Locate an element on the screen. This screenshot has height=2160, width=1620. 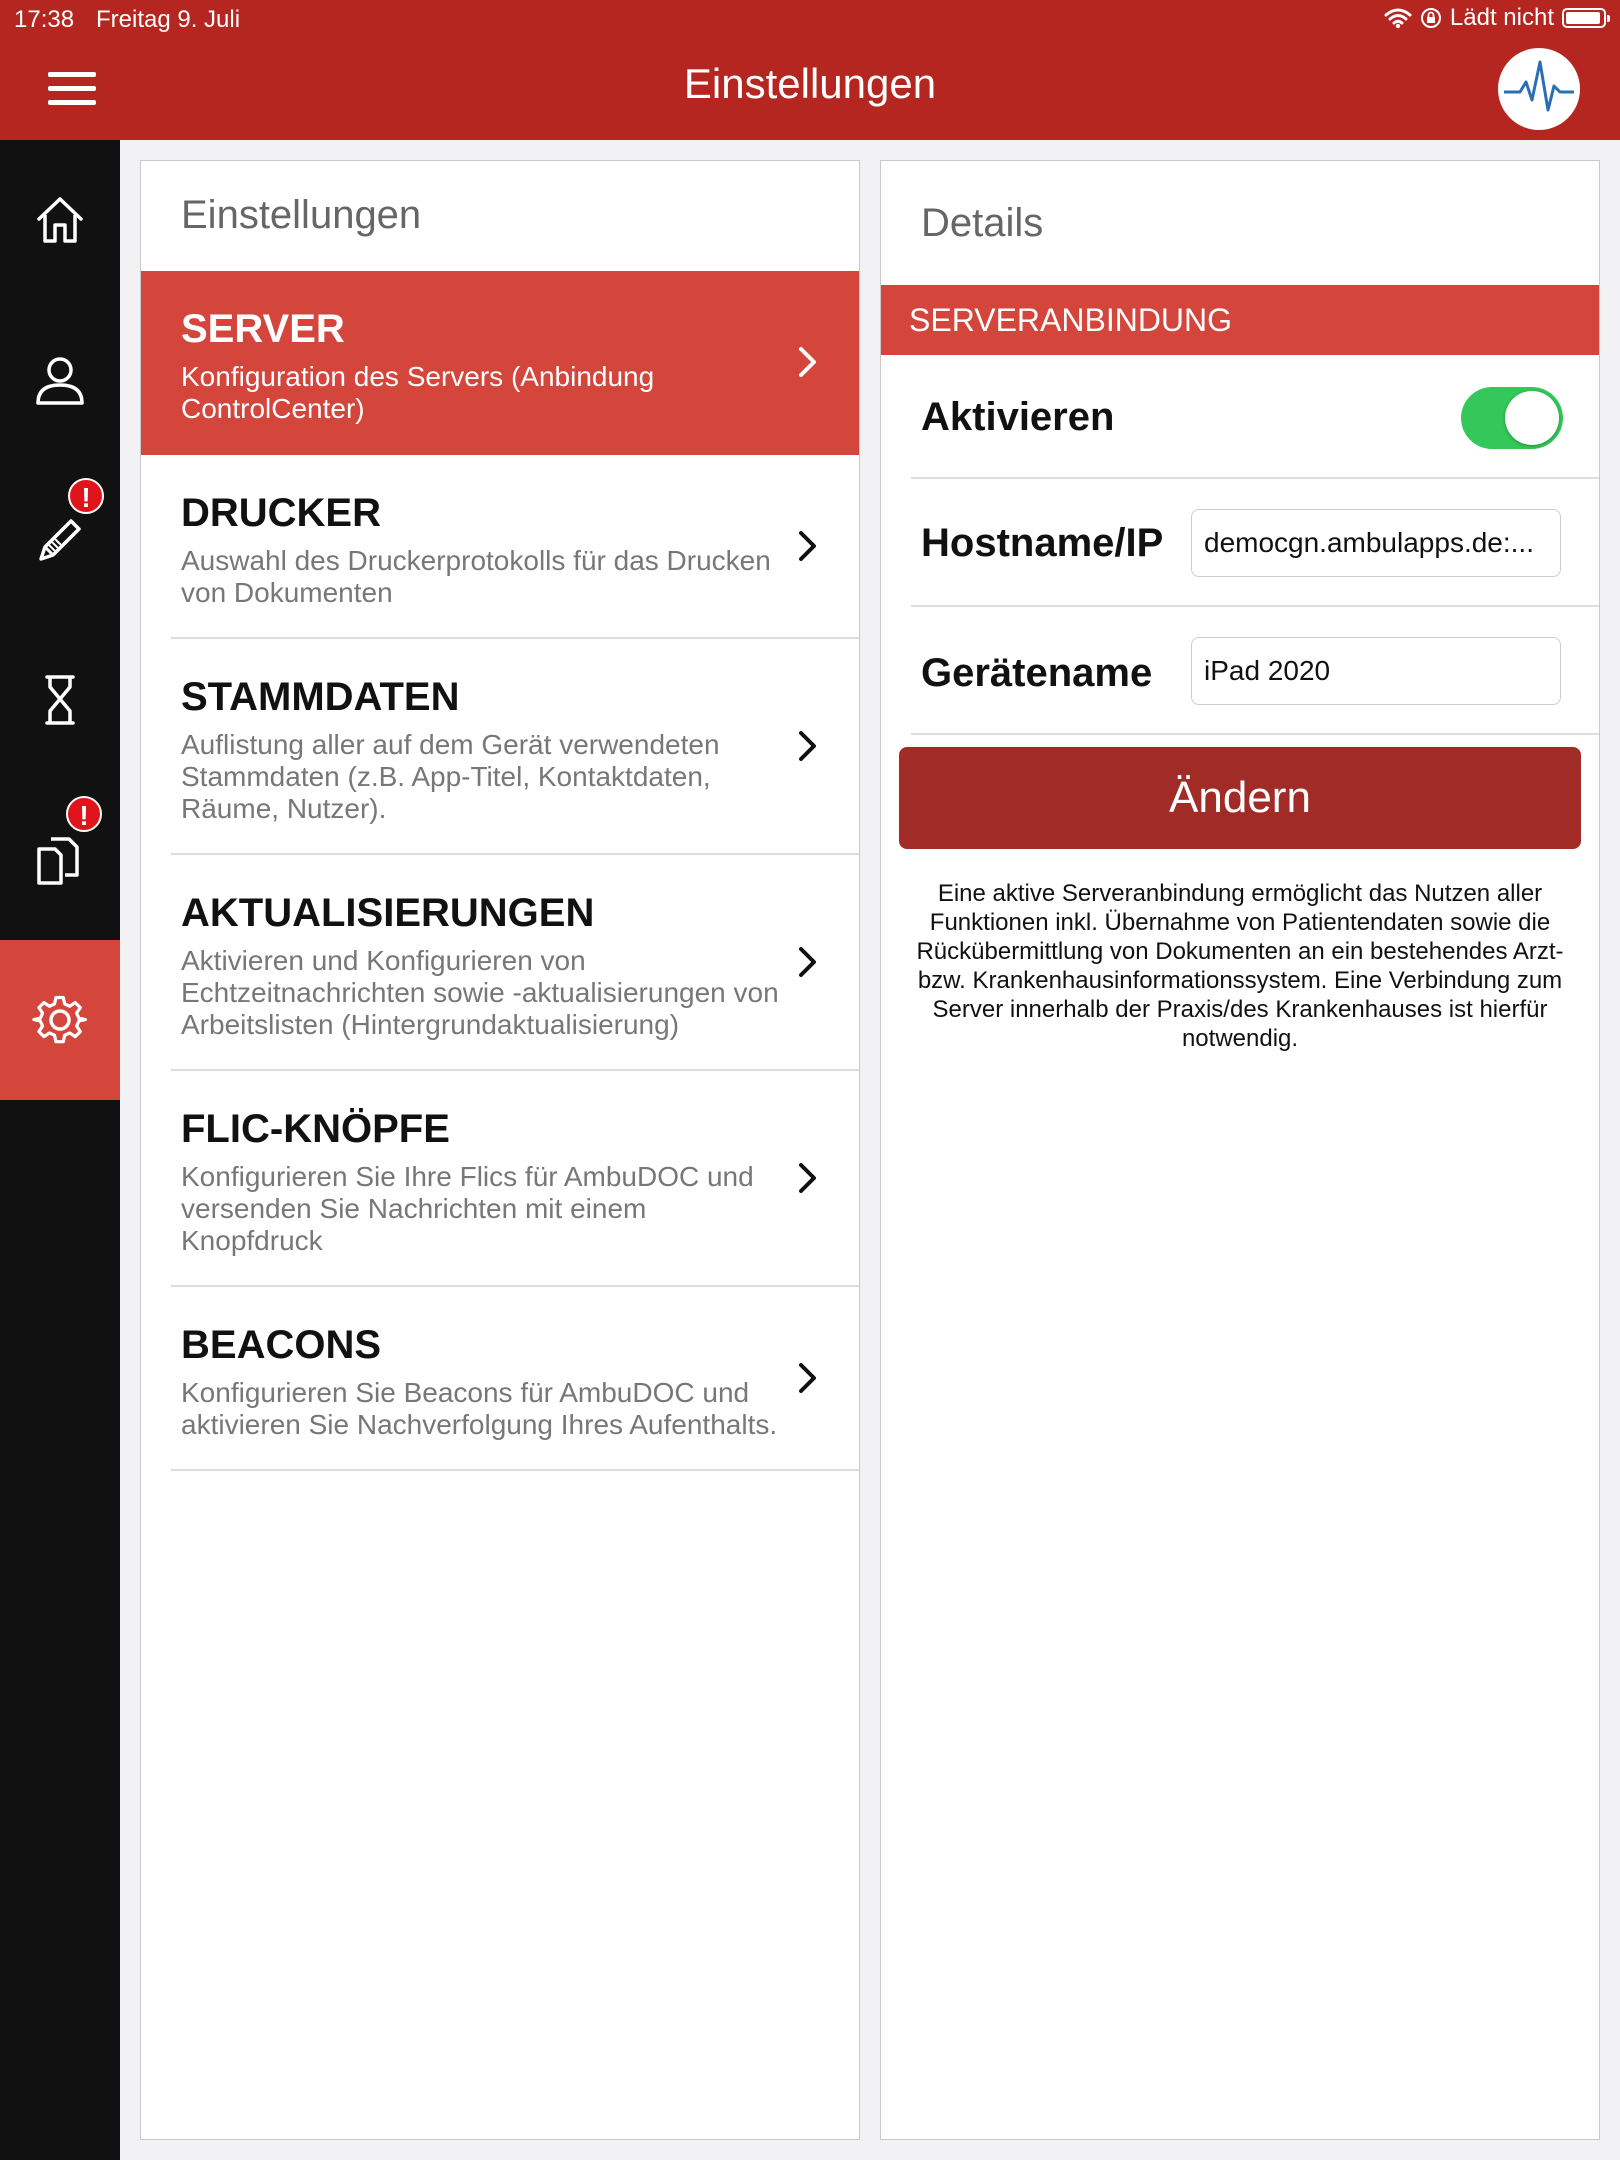
sidebar: ! ! is located at coordinates (60, 1150).